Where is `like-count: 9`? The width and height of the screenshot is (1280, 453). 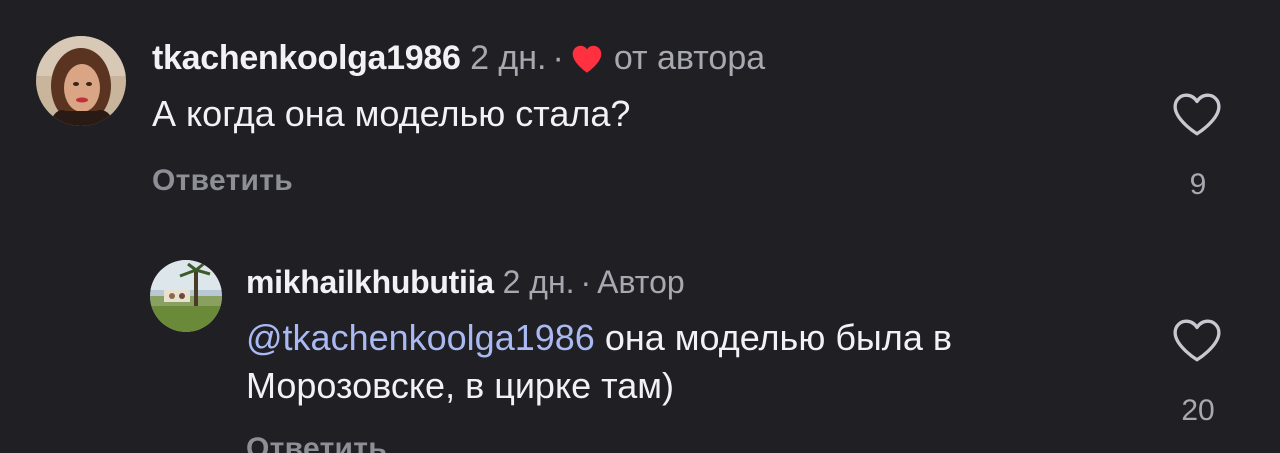
like-count: 9 is located at coordinates (1198, 184).